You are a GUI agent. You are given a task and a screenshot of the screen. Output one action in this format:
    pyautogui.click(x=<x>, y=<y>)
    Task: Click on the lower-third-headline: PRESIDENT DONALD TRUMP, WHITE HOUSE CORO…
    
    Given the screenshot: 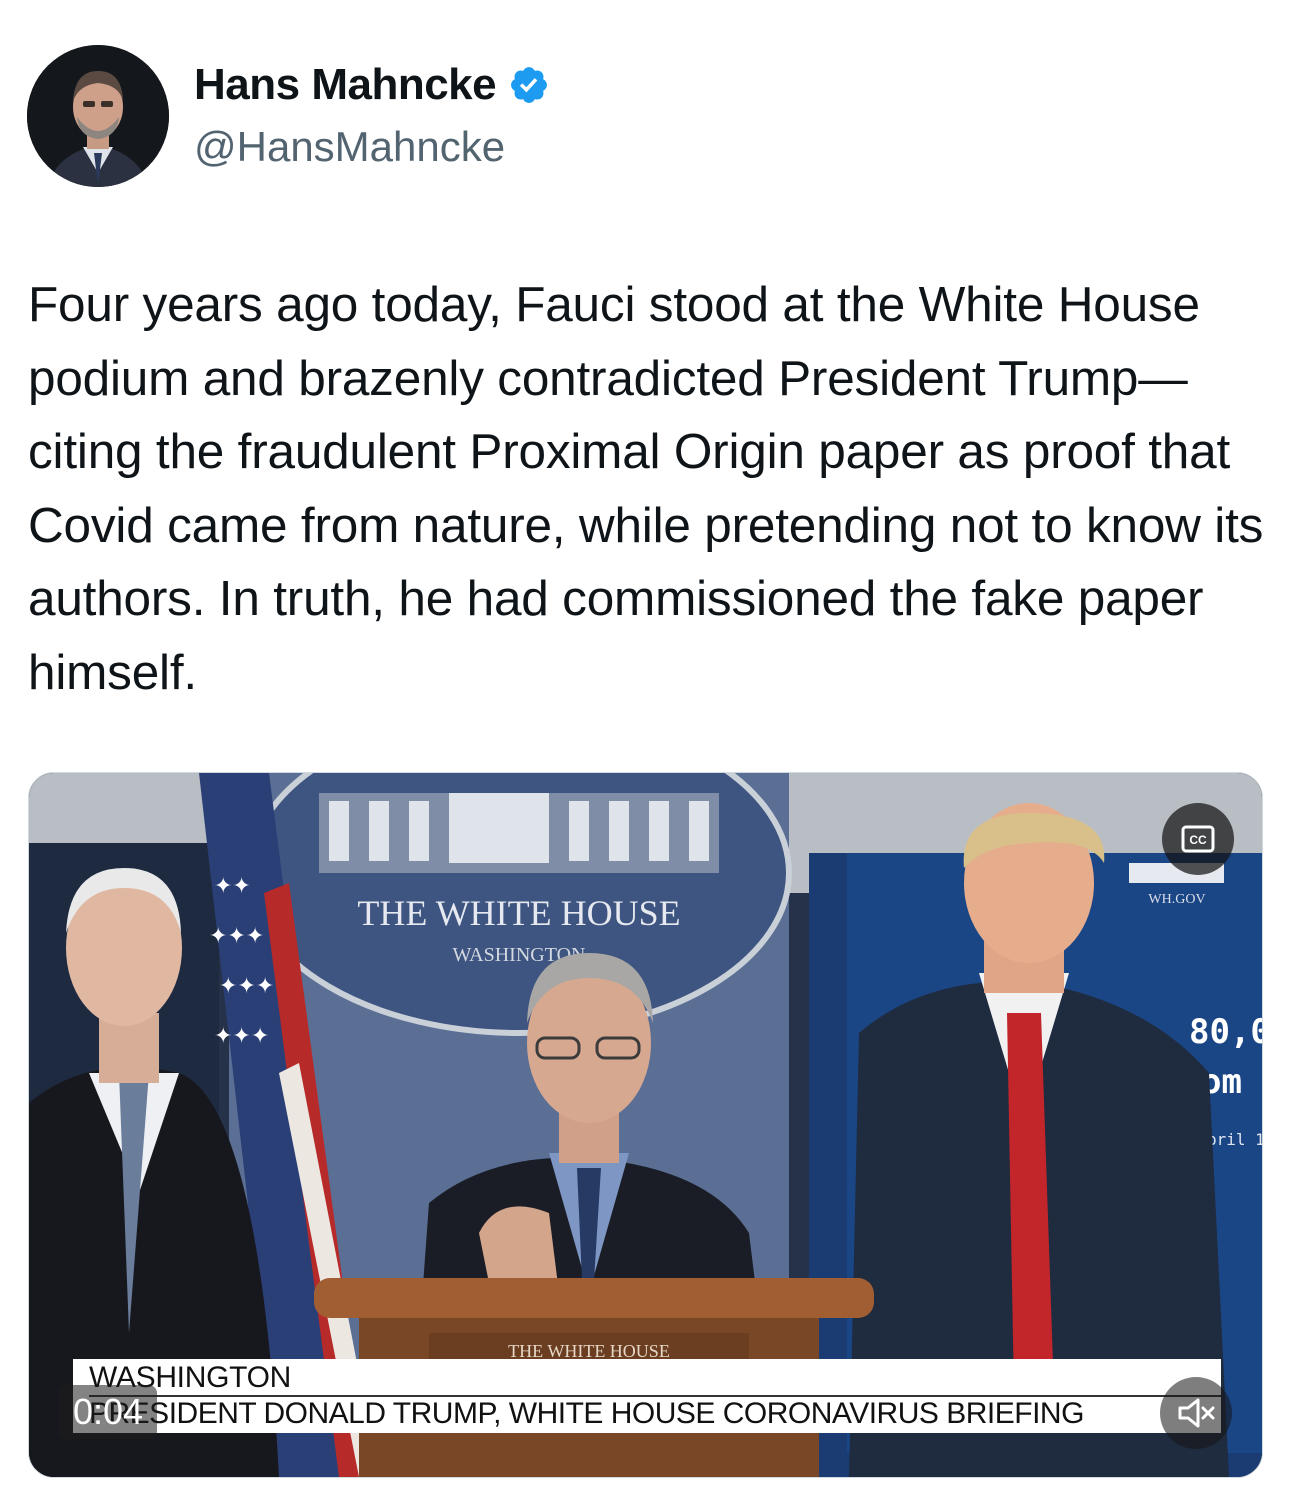 What is the action you would take?
    pyautogui.click(x=586, y=1413)
    